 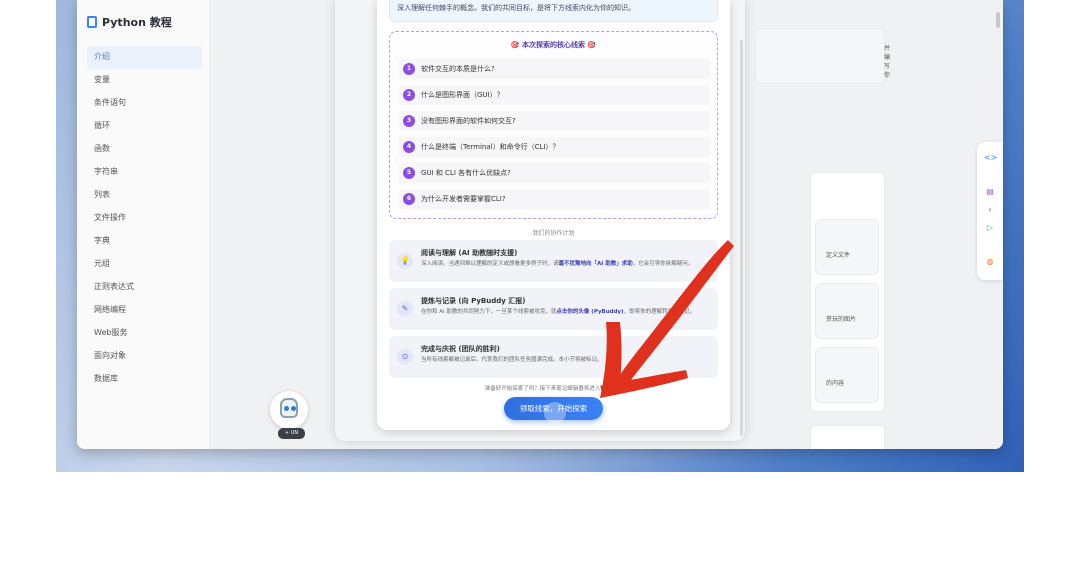 What do you see at coordinates (144, 149) in the screenshot?
I see `sidebar-item-functions: 函数` at bounding box center [144, 149].